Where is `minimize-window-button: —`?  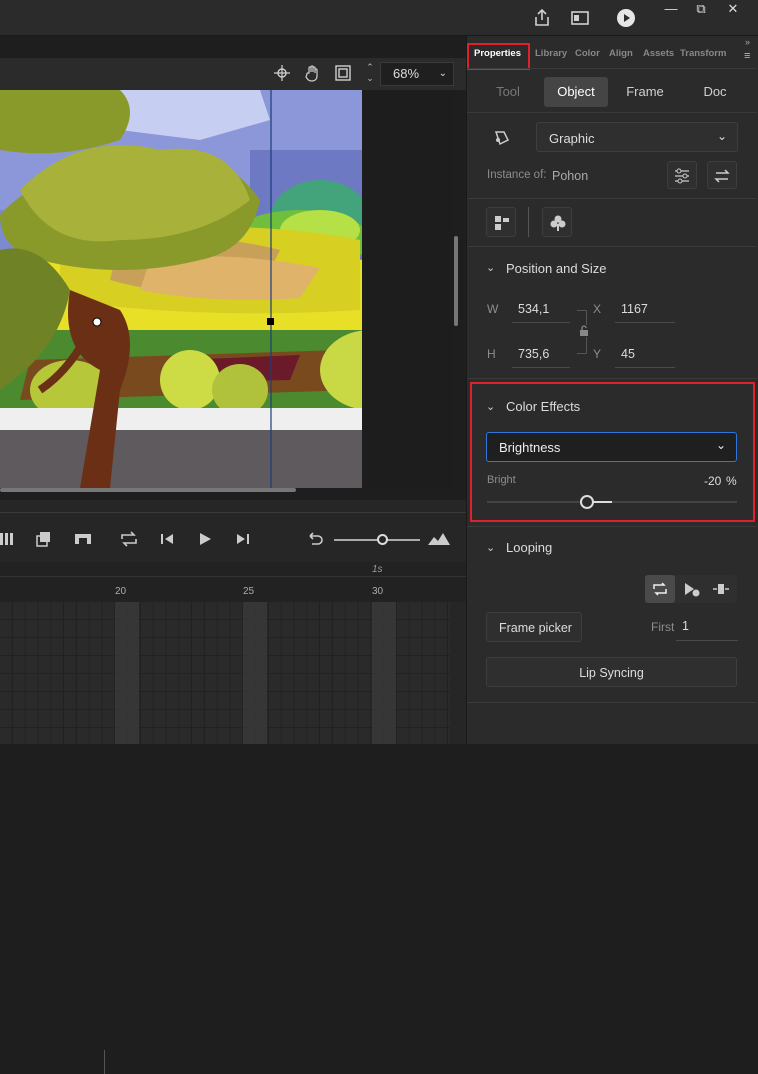 minimize-window-button: — is located at coordinates (671, 10).